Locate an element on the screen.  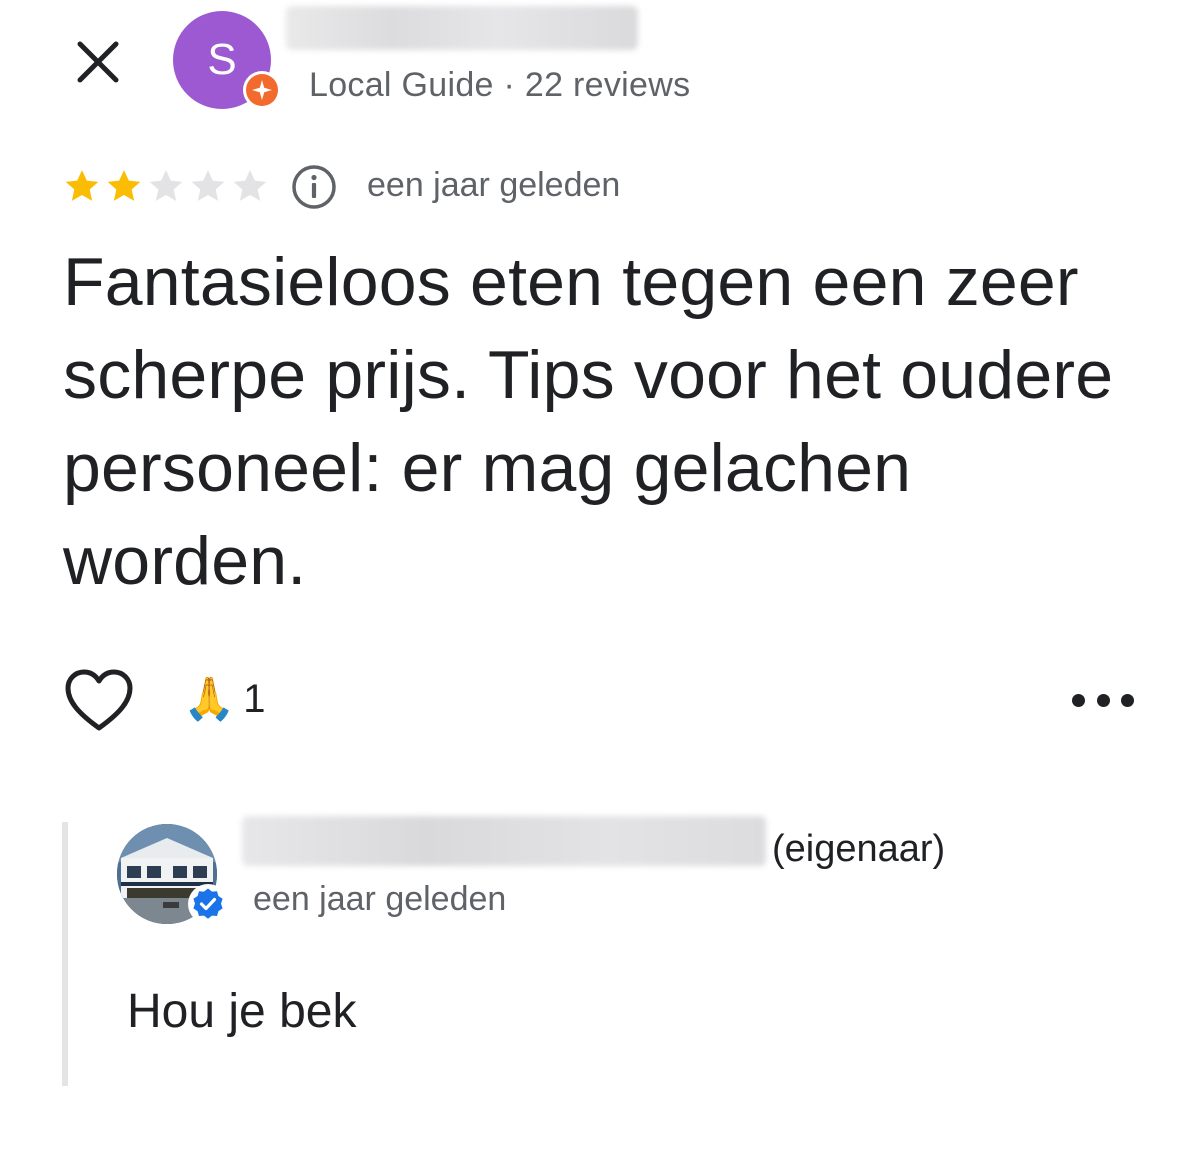
close-icon is located at coordinates (98, 62).